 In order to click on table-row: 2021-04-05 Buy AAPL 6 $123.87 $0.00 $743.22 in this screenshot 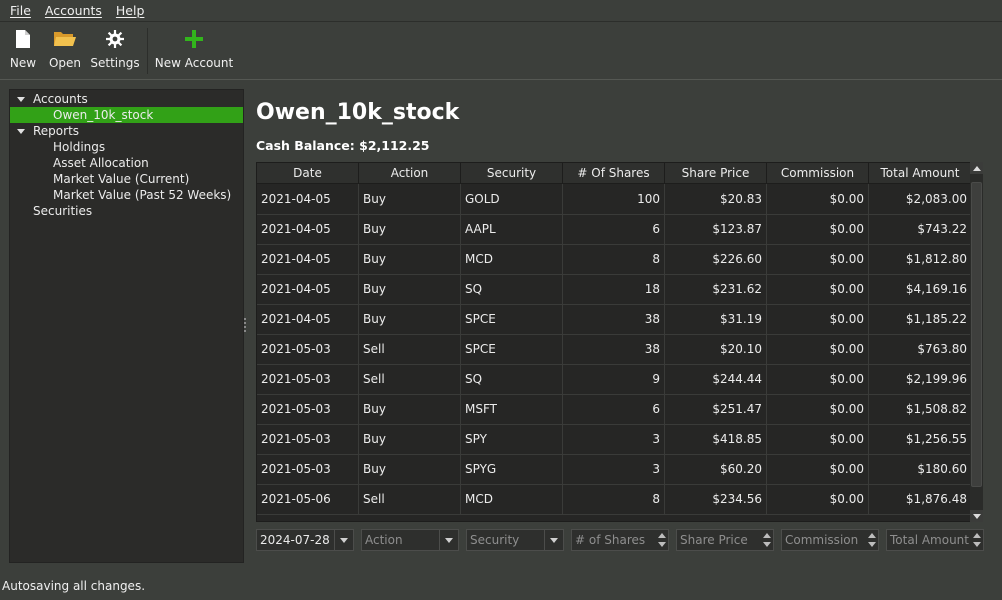, I will do `click(614, 229)`.